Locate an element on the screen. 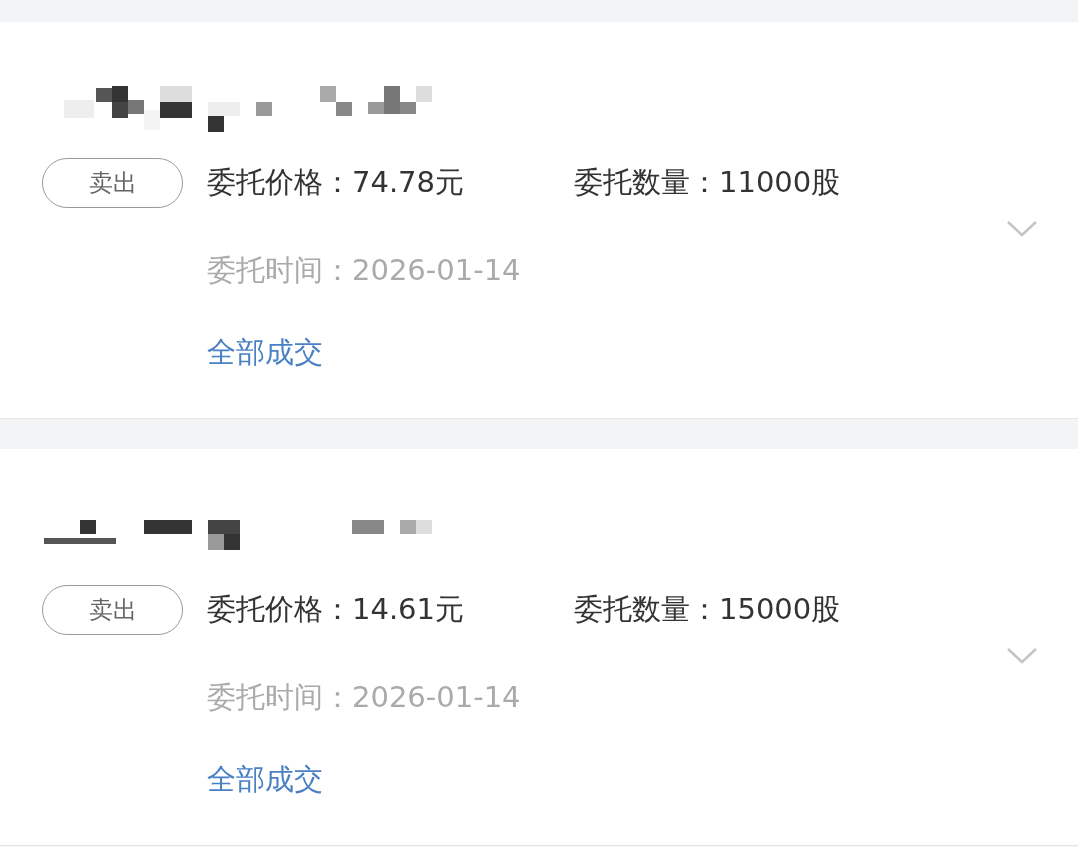 Image resolution: width=1078 pixels, height=847 pixels. quantity-text: 委托数量：15000股 is located at coordinates (707, 609).